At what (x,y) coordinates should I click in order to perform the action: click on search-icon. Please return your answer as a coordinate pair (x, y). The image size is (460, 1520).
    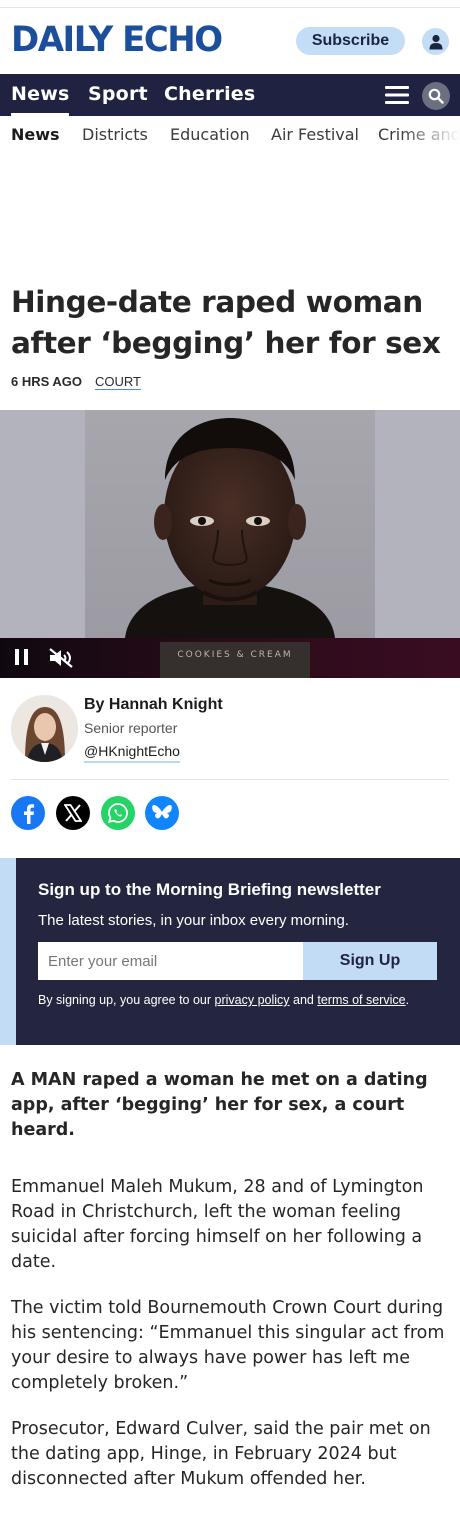
    Looking at the image, I should click on (436, 96).